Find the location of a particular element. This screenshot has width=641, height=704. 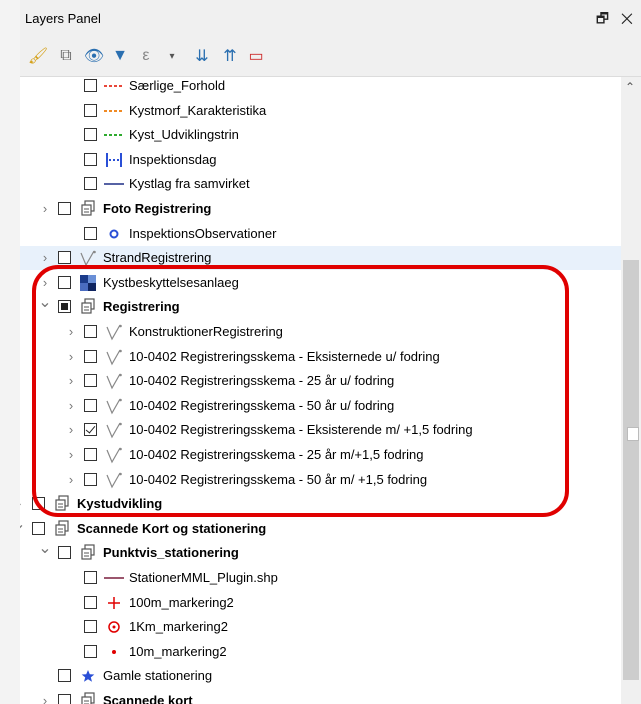

layer-row: ⌄ Scannede Kort og stationering is located at coordinates (320, 528).